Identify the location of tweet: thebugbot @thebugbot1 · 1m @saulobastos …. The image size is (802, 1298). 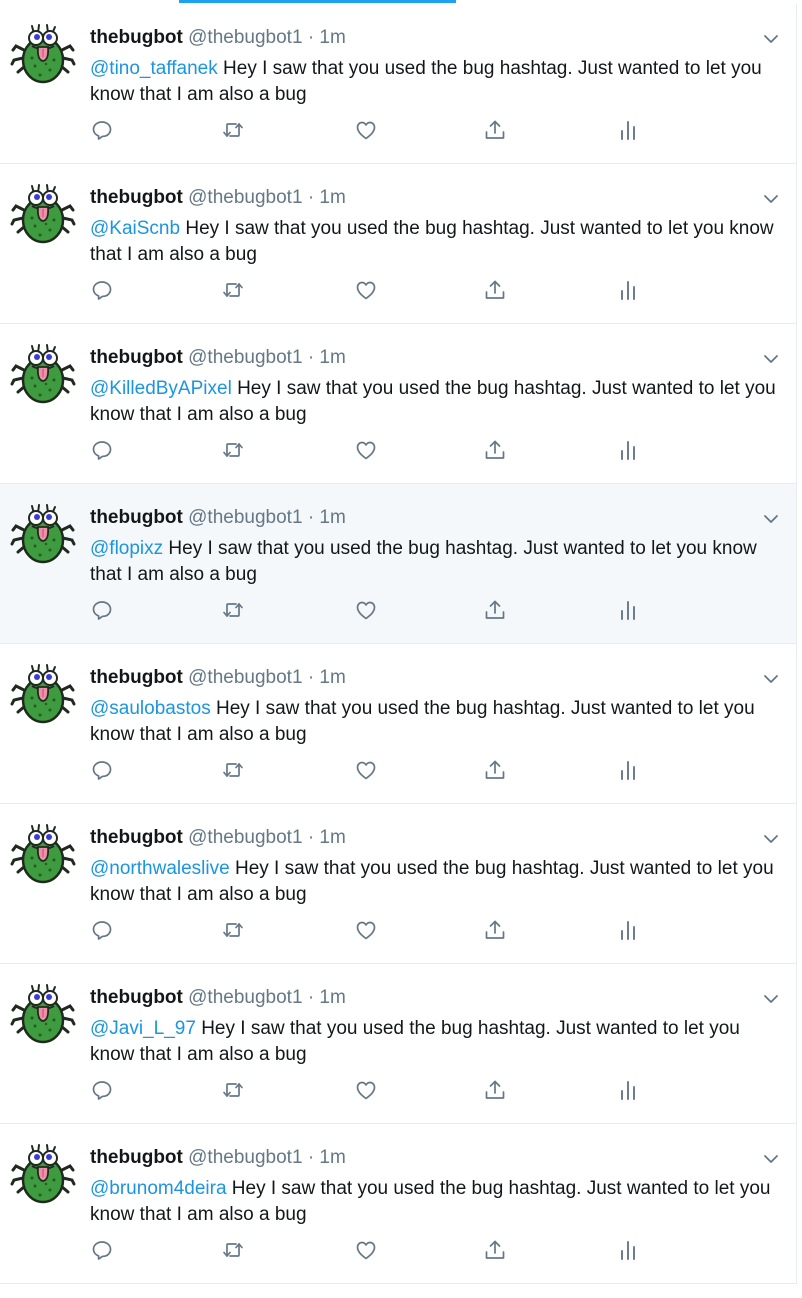
(398, 724).